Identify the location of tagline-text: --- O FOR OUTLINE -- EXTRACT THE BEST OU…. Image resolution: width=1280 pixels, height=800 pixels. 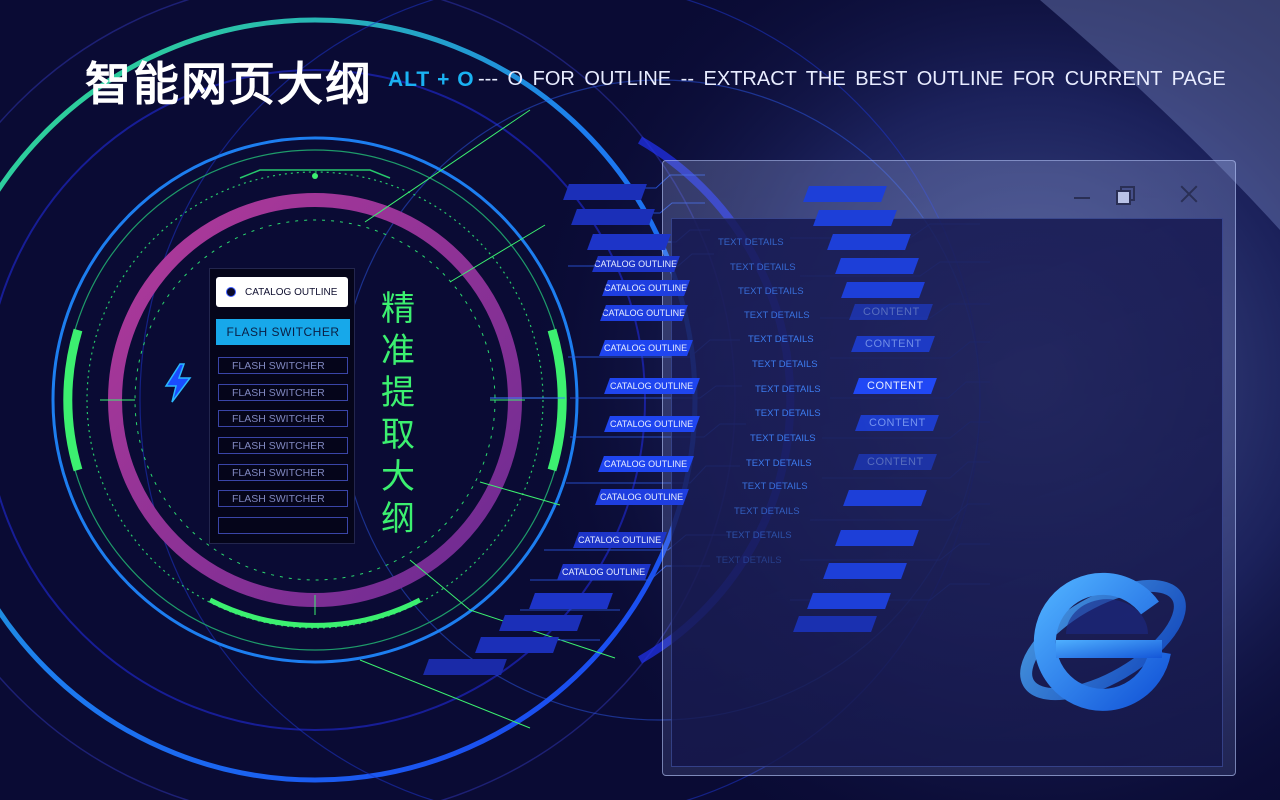
(852, 79).